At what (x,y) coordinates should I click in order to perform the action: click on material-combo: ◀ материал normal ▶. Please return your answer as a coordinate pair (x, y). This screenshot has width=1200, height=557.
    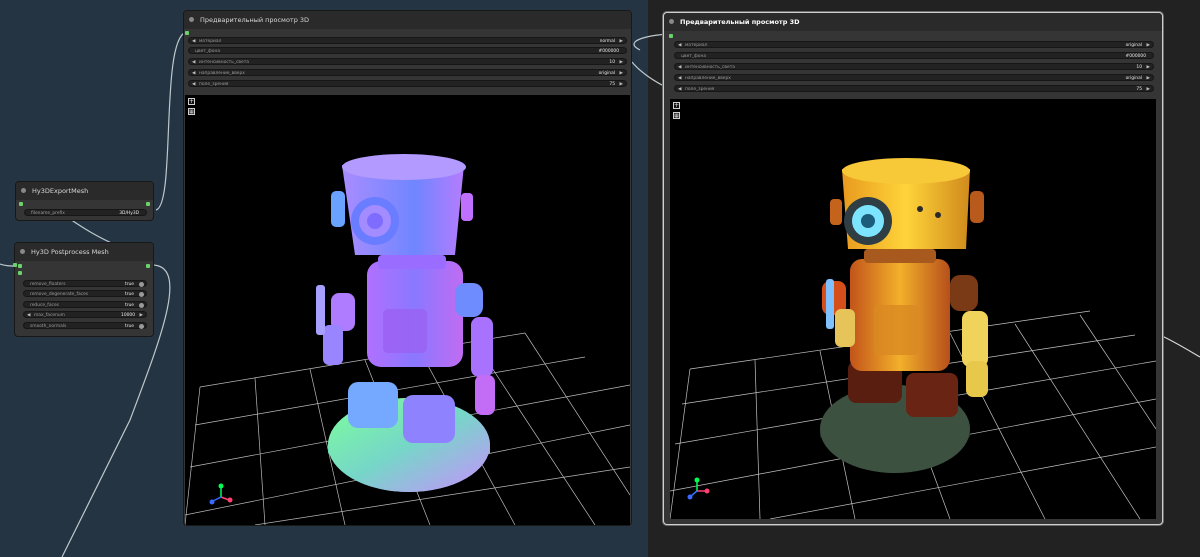
    Looking at the image, I should click on (407, 40).